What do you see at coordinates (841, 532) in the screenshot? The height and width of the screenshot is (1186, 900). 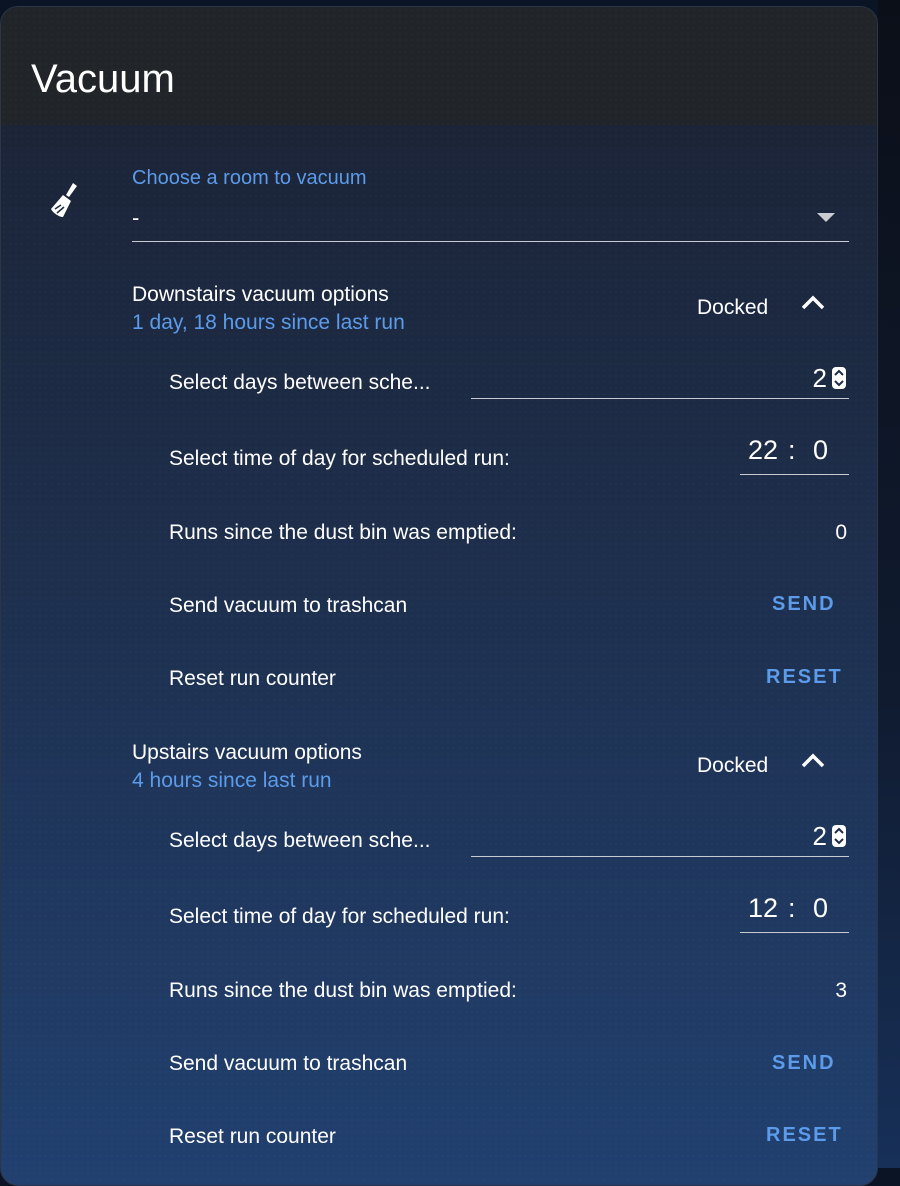 I see `runs-since-value: 0` at bounding box center [841, 532].